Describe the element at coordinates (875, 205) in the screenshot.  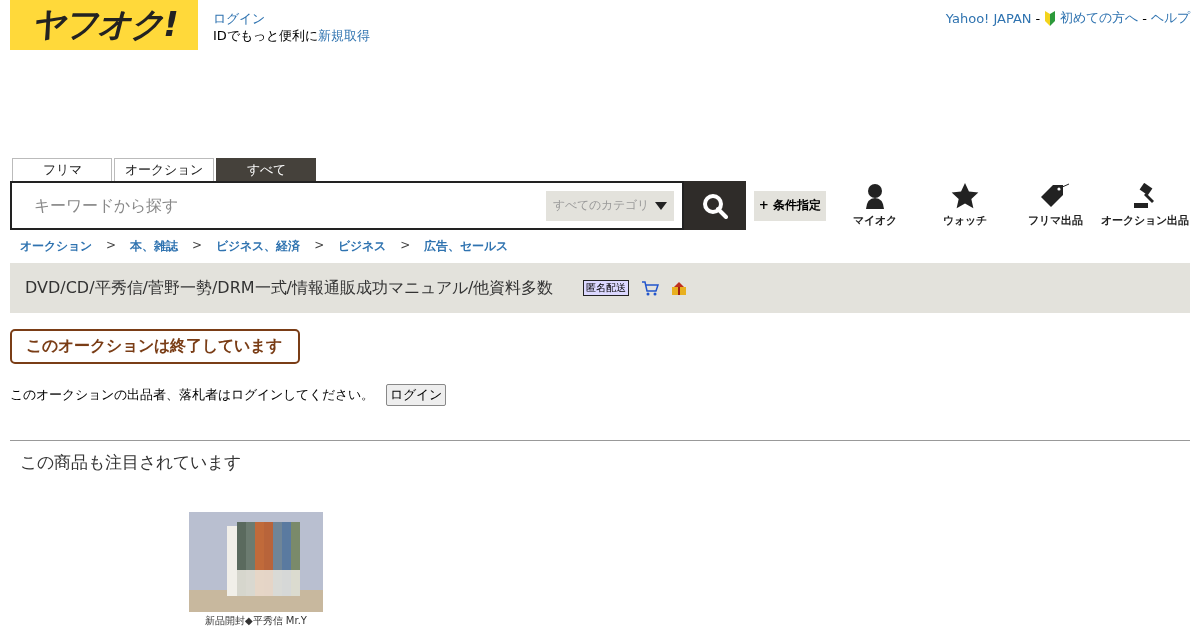
I see `nav-item: マイオク` at that location.